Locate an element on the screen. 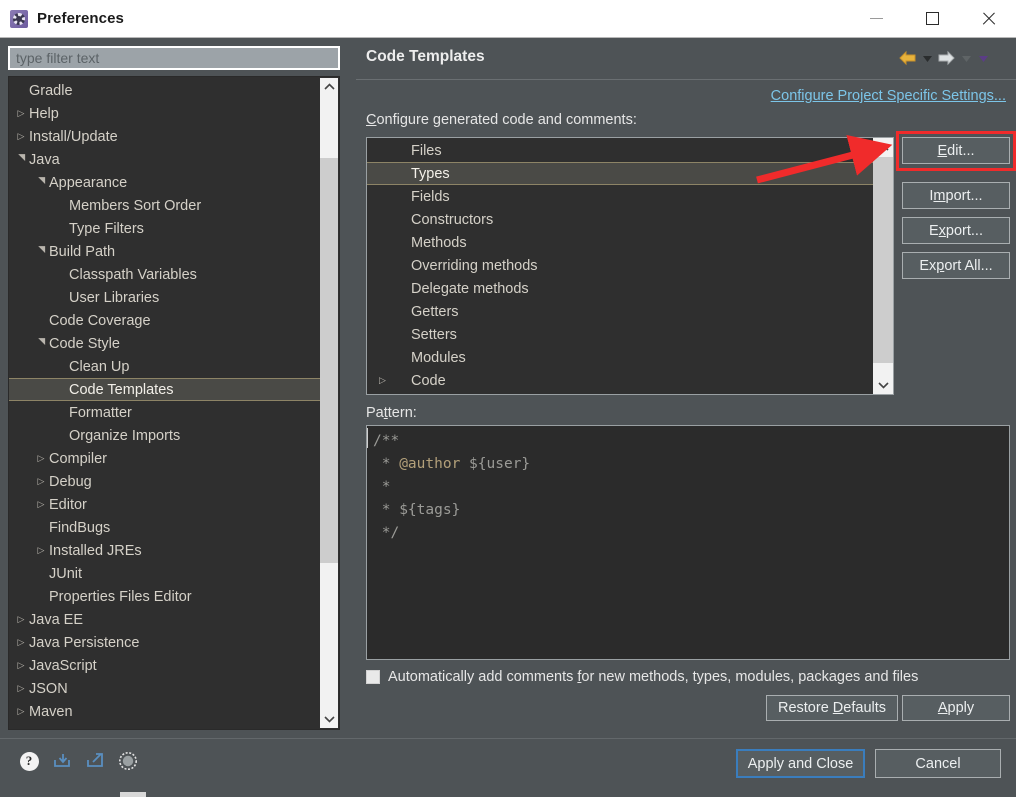  maximize-button is located at coordinates (932, 18).